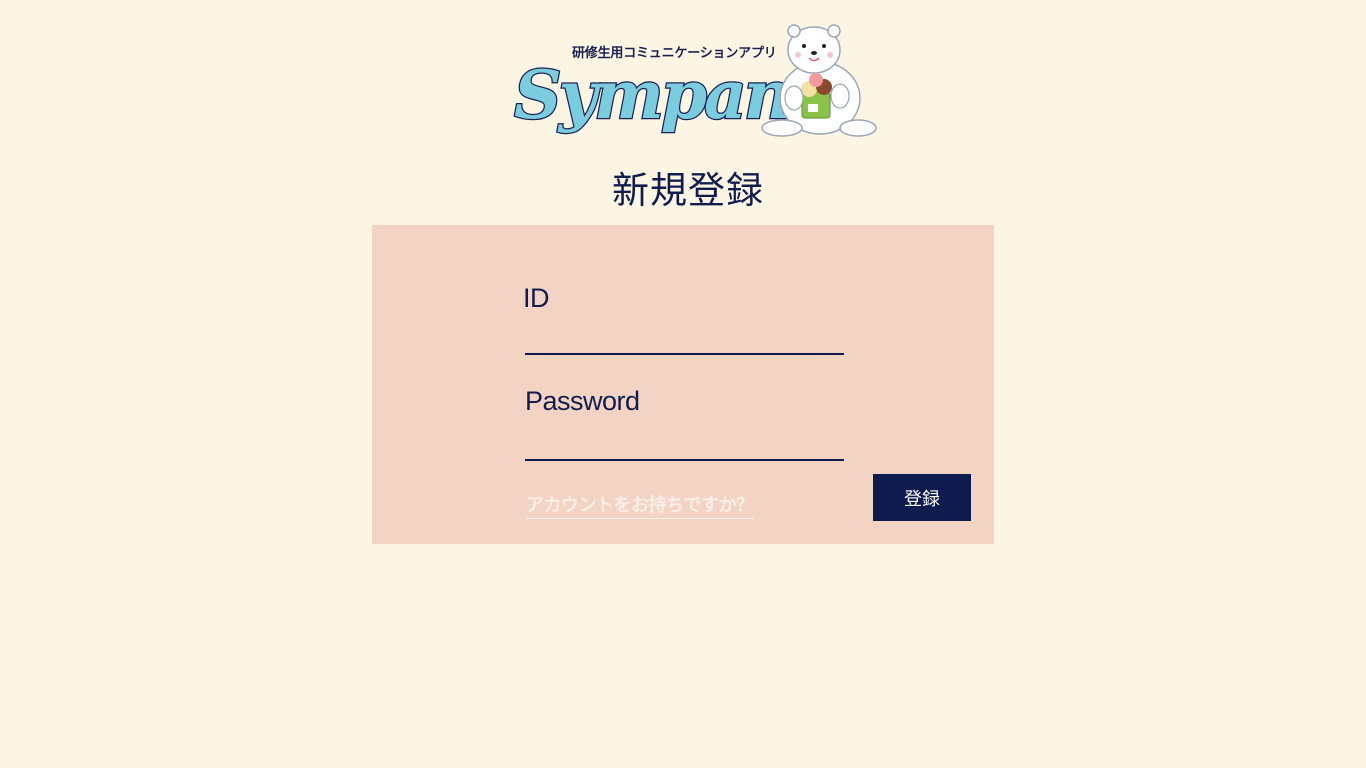 The width and height of the screenshot is (1366, 768). Describe the element at coordinates (684, 340) in the screenshot. I see `id-field` at that location.